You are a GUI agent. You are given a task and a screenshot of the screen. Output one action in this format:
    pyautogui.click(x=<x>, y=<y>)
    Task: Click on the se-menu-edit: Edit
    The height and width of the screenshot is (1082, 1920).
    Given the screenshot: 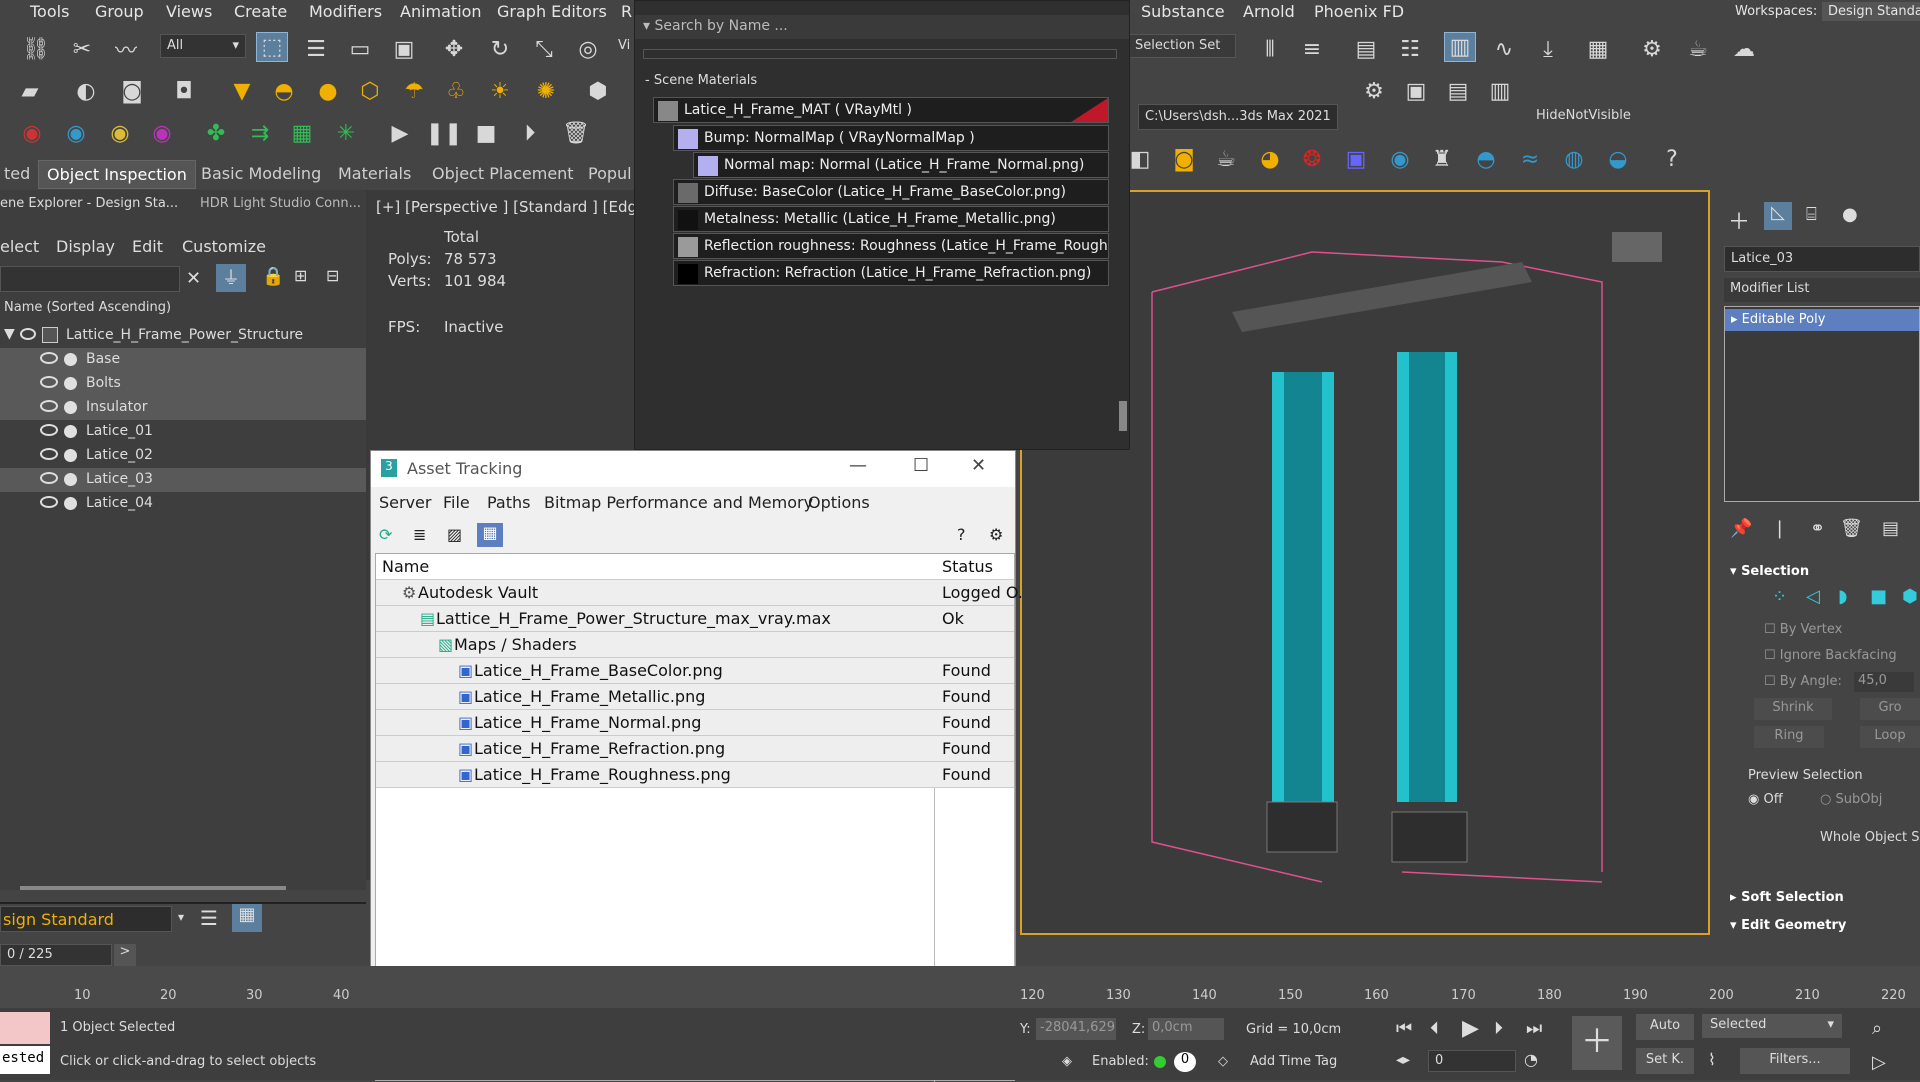 What is the action you would take?
    pyautogui.click(x=147, y=246)
    